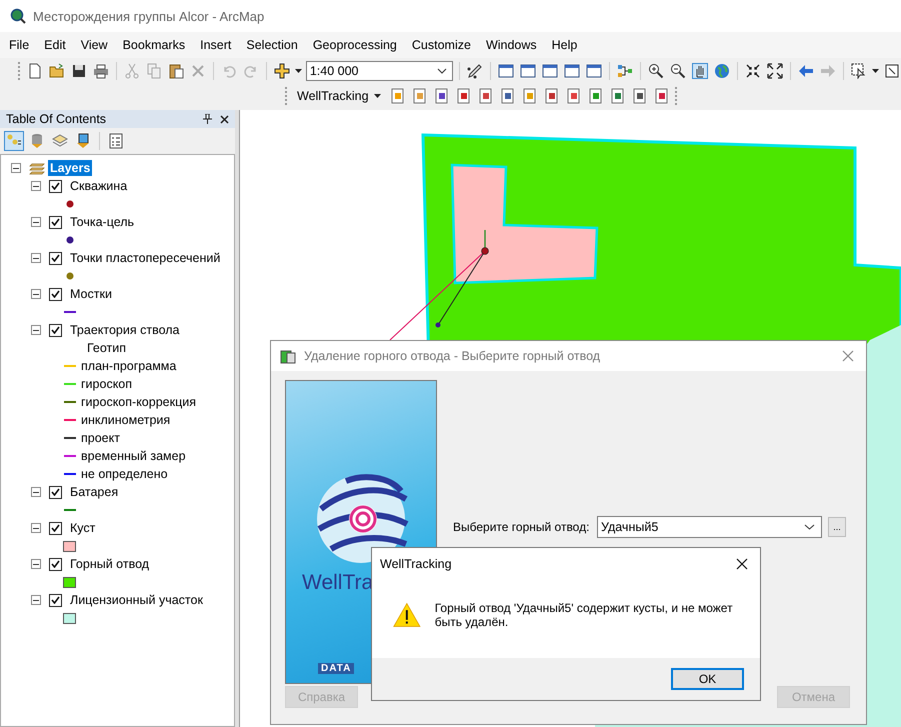 The height and width of the screenshot is (727, 901). What do you see at coordinates (521, 527) in the screenshot?
I see `field-label: Выберите горный отвод:` at bounding box center [521, 527].